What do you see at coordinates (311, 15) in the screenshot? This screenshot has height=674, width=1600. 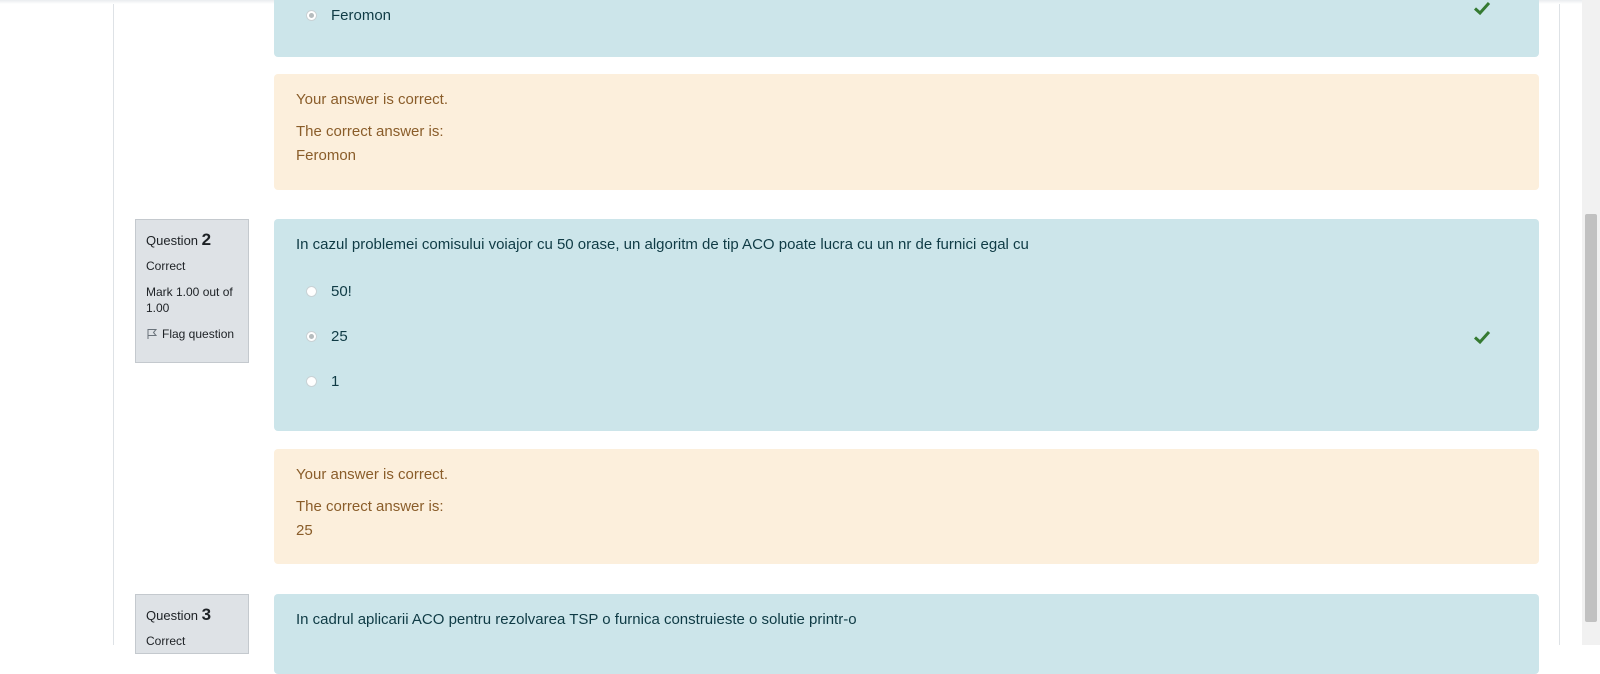 I see `q1-option-radio` at bounding box center [311, 15].